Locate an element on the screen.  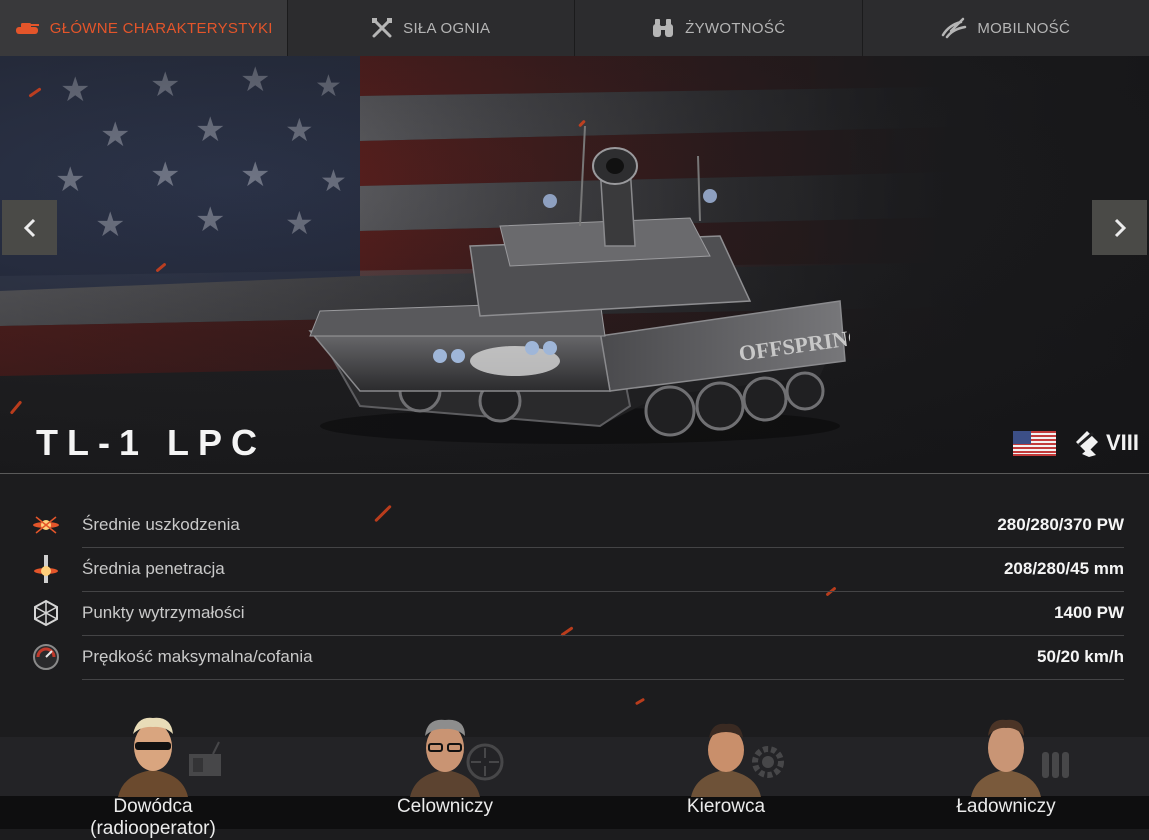
vehicle-name: TL-1 LPC is located at coordinates (151, 443).